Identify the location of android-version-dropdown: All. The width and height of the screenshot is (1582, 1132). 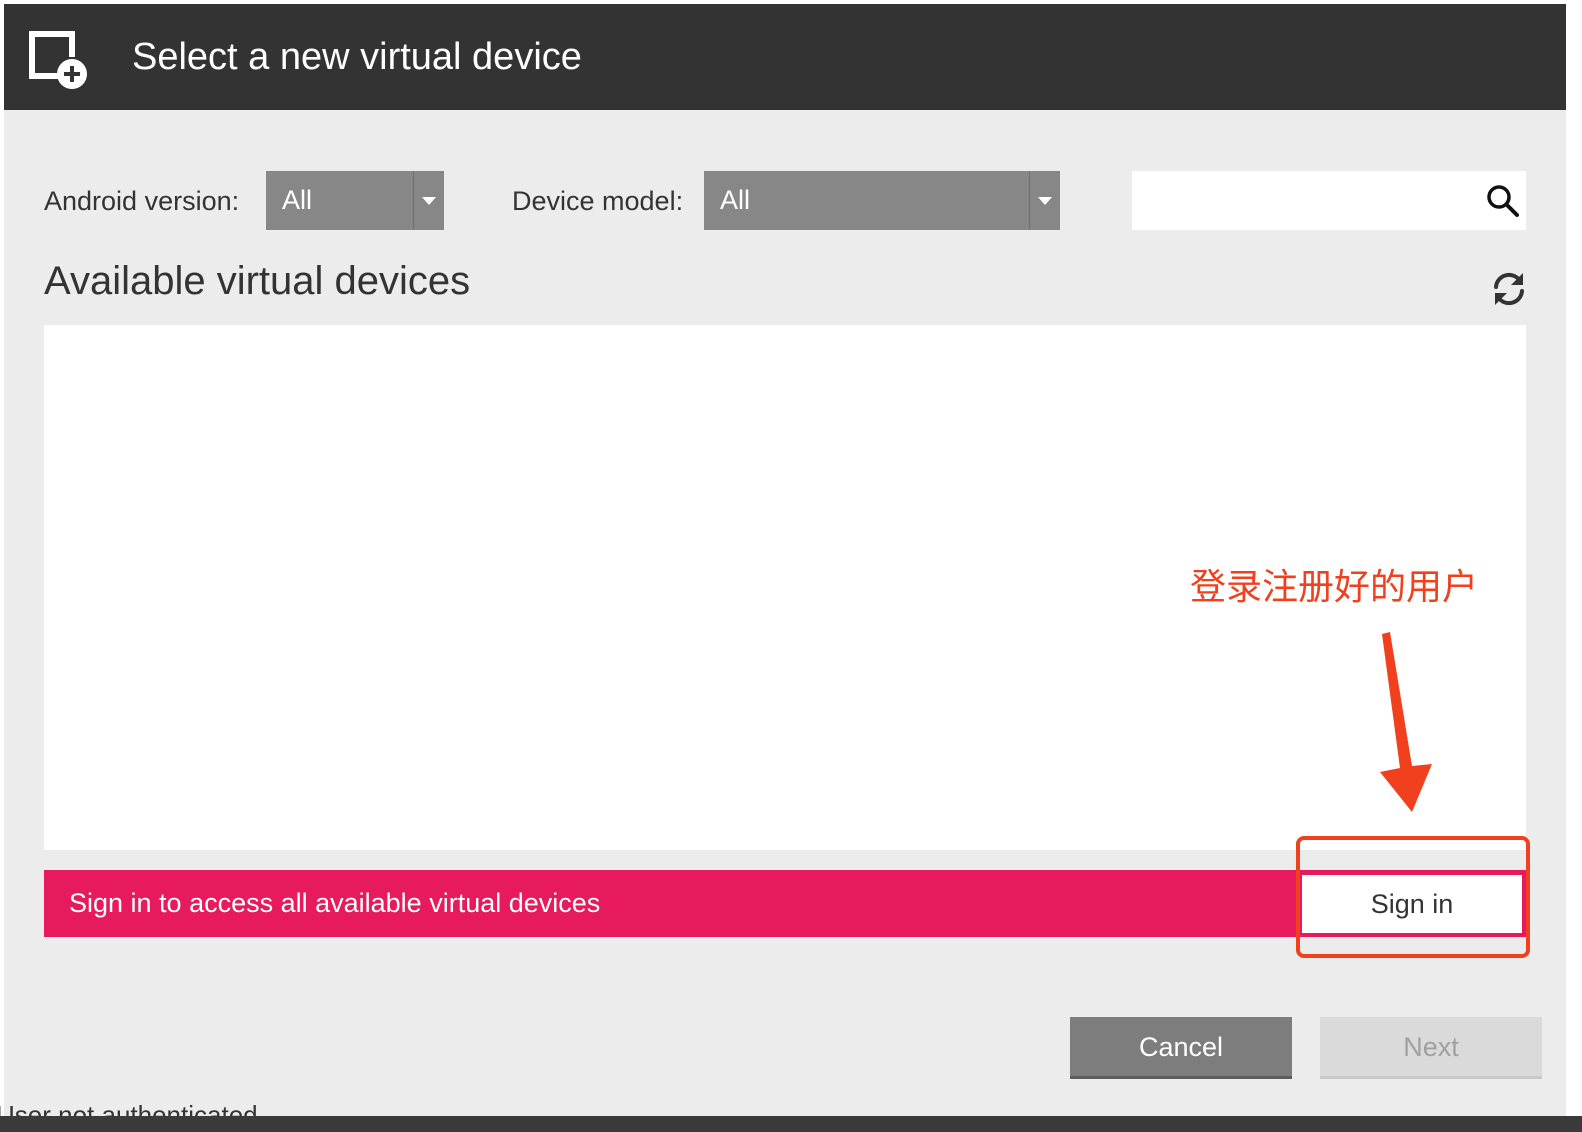
(355, 200).